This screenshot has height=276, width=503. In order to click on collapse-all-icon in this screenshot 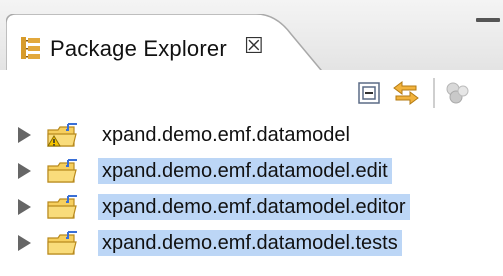, I will do `click(369, 93)`.